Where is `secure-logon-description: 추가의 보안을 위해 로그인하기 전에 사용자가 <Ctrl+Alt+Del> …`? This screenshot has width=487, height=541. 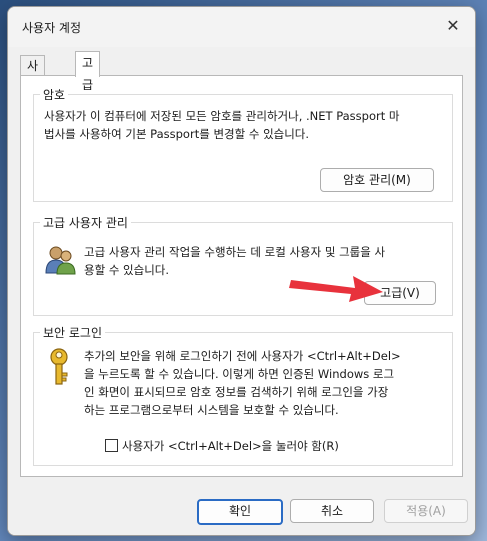 secure-logon-description: 추가의 보안을 위해 로그인하기 전에 사용자가 <Ctrl+Alt+Del> … is located at coordinates (266, 383).